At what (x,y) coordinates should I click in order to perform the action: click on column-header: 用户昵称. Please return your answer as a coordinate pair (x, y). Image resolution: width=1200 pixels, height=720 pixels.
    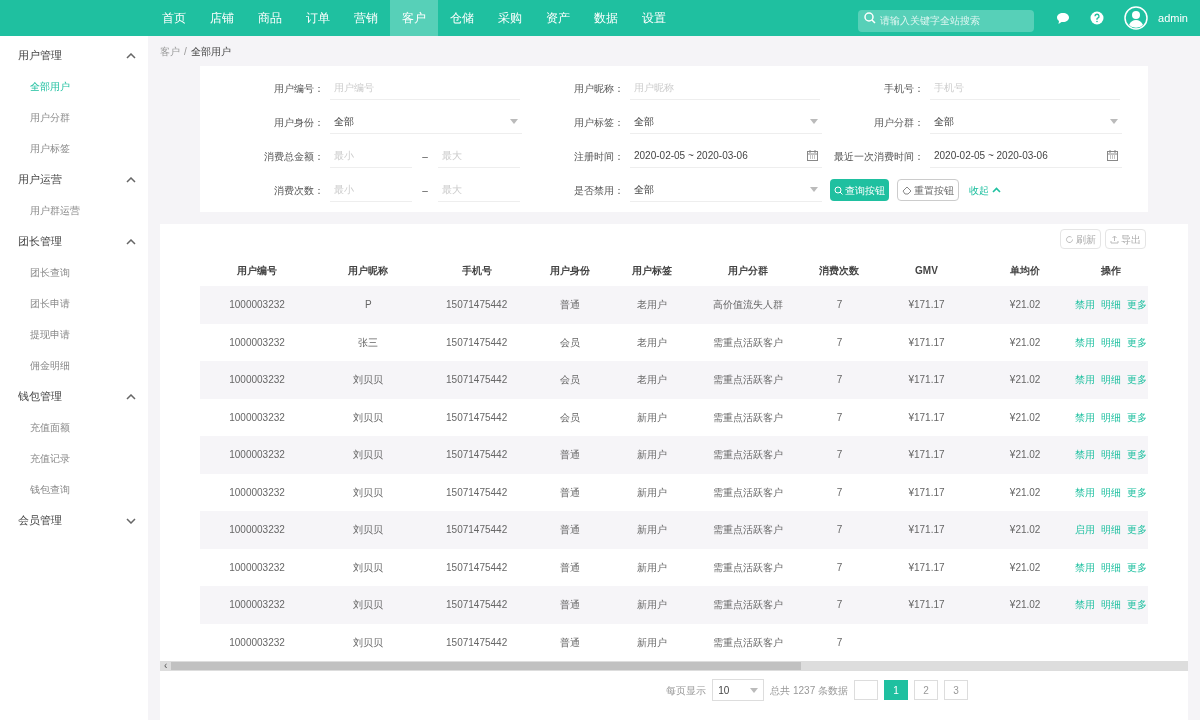
    Looking at the image, I should click on (368, 270).